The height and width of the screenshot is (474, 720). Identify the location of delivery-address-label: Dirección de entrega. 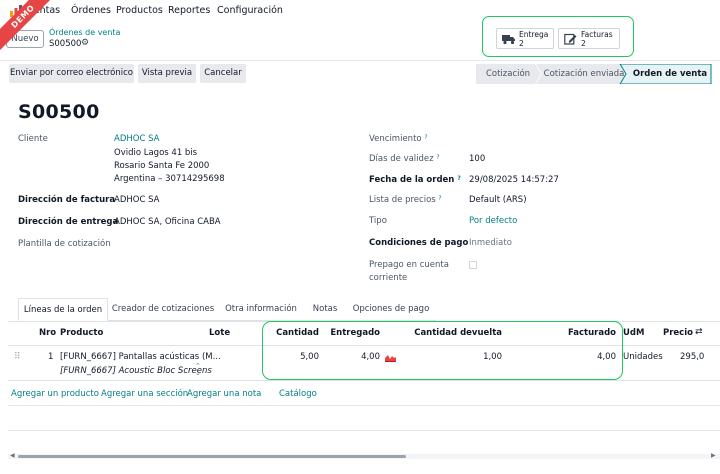
(68, 222).